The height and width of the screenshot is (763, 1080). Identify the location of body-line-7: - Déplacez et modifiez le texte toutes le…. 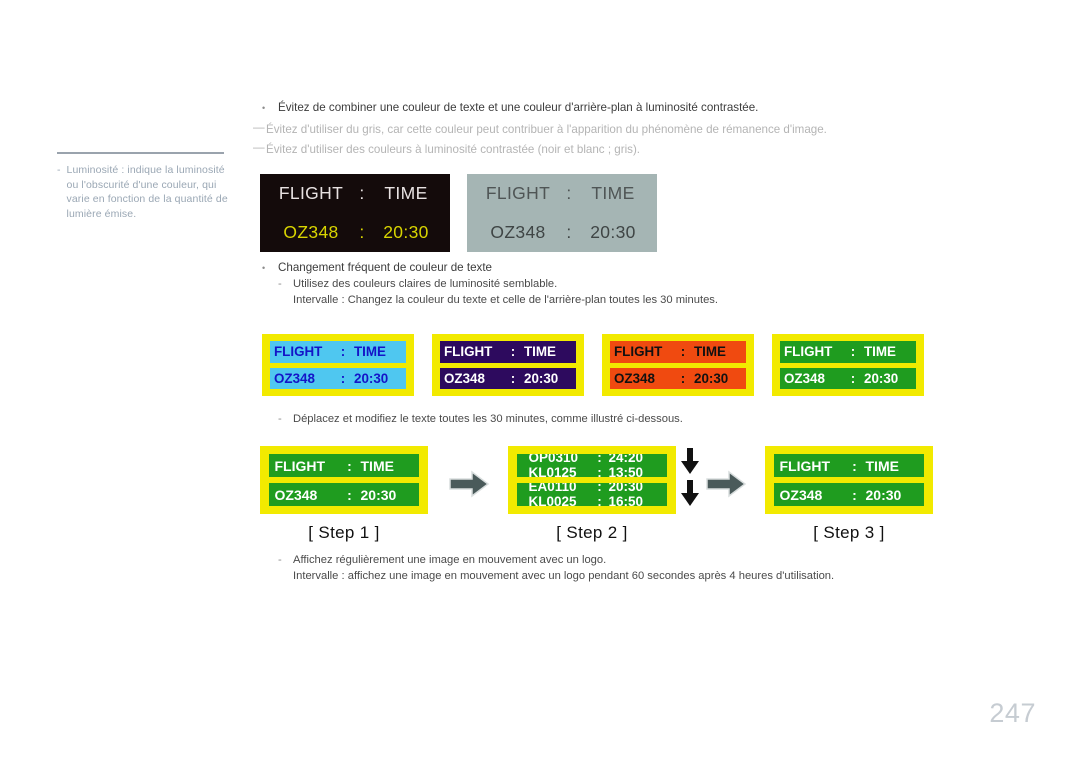
(480, 419).